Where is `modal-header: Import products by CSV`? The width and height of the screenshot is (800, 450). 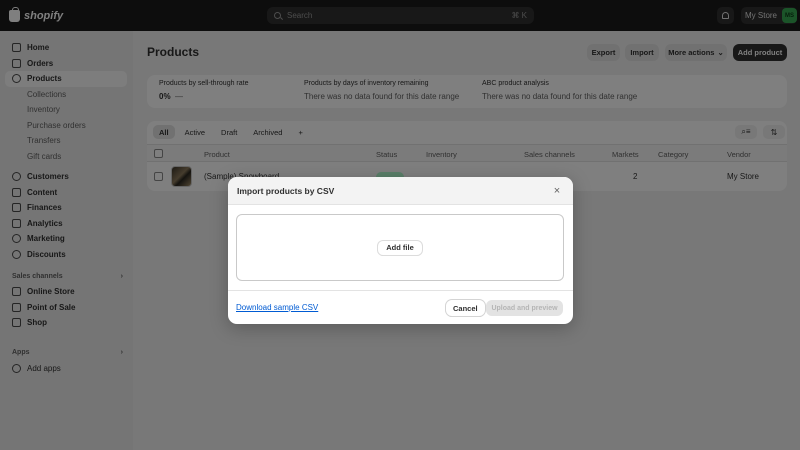 modal-header: Import products by CSV is located at coordinates (400, 191).